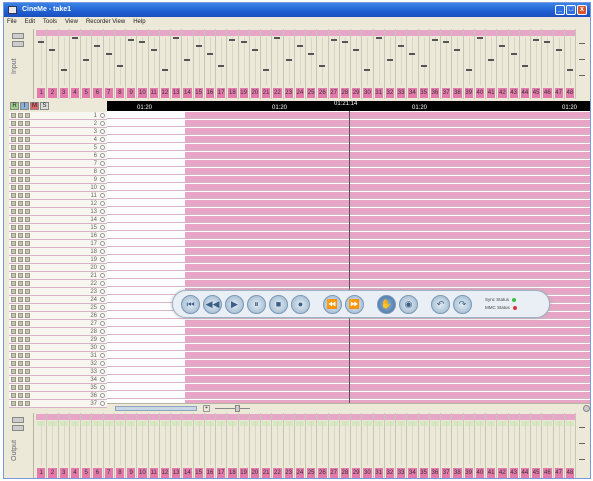 This screenshot has height=481, width=593. I want to click on track-header-row: 37, so click(58, 404).